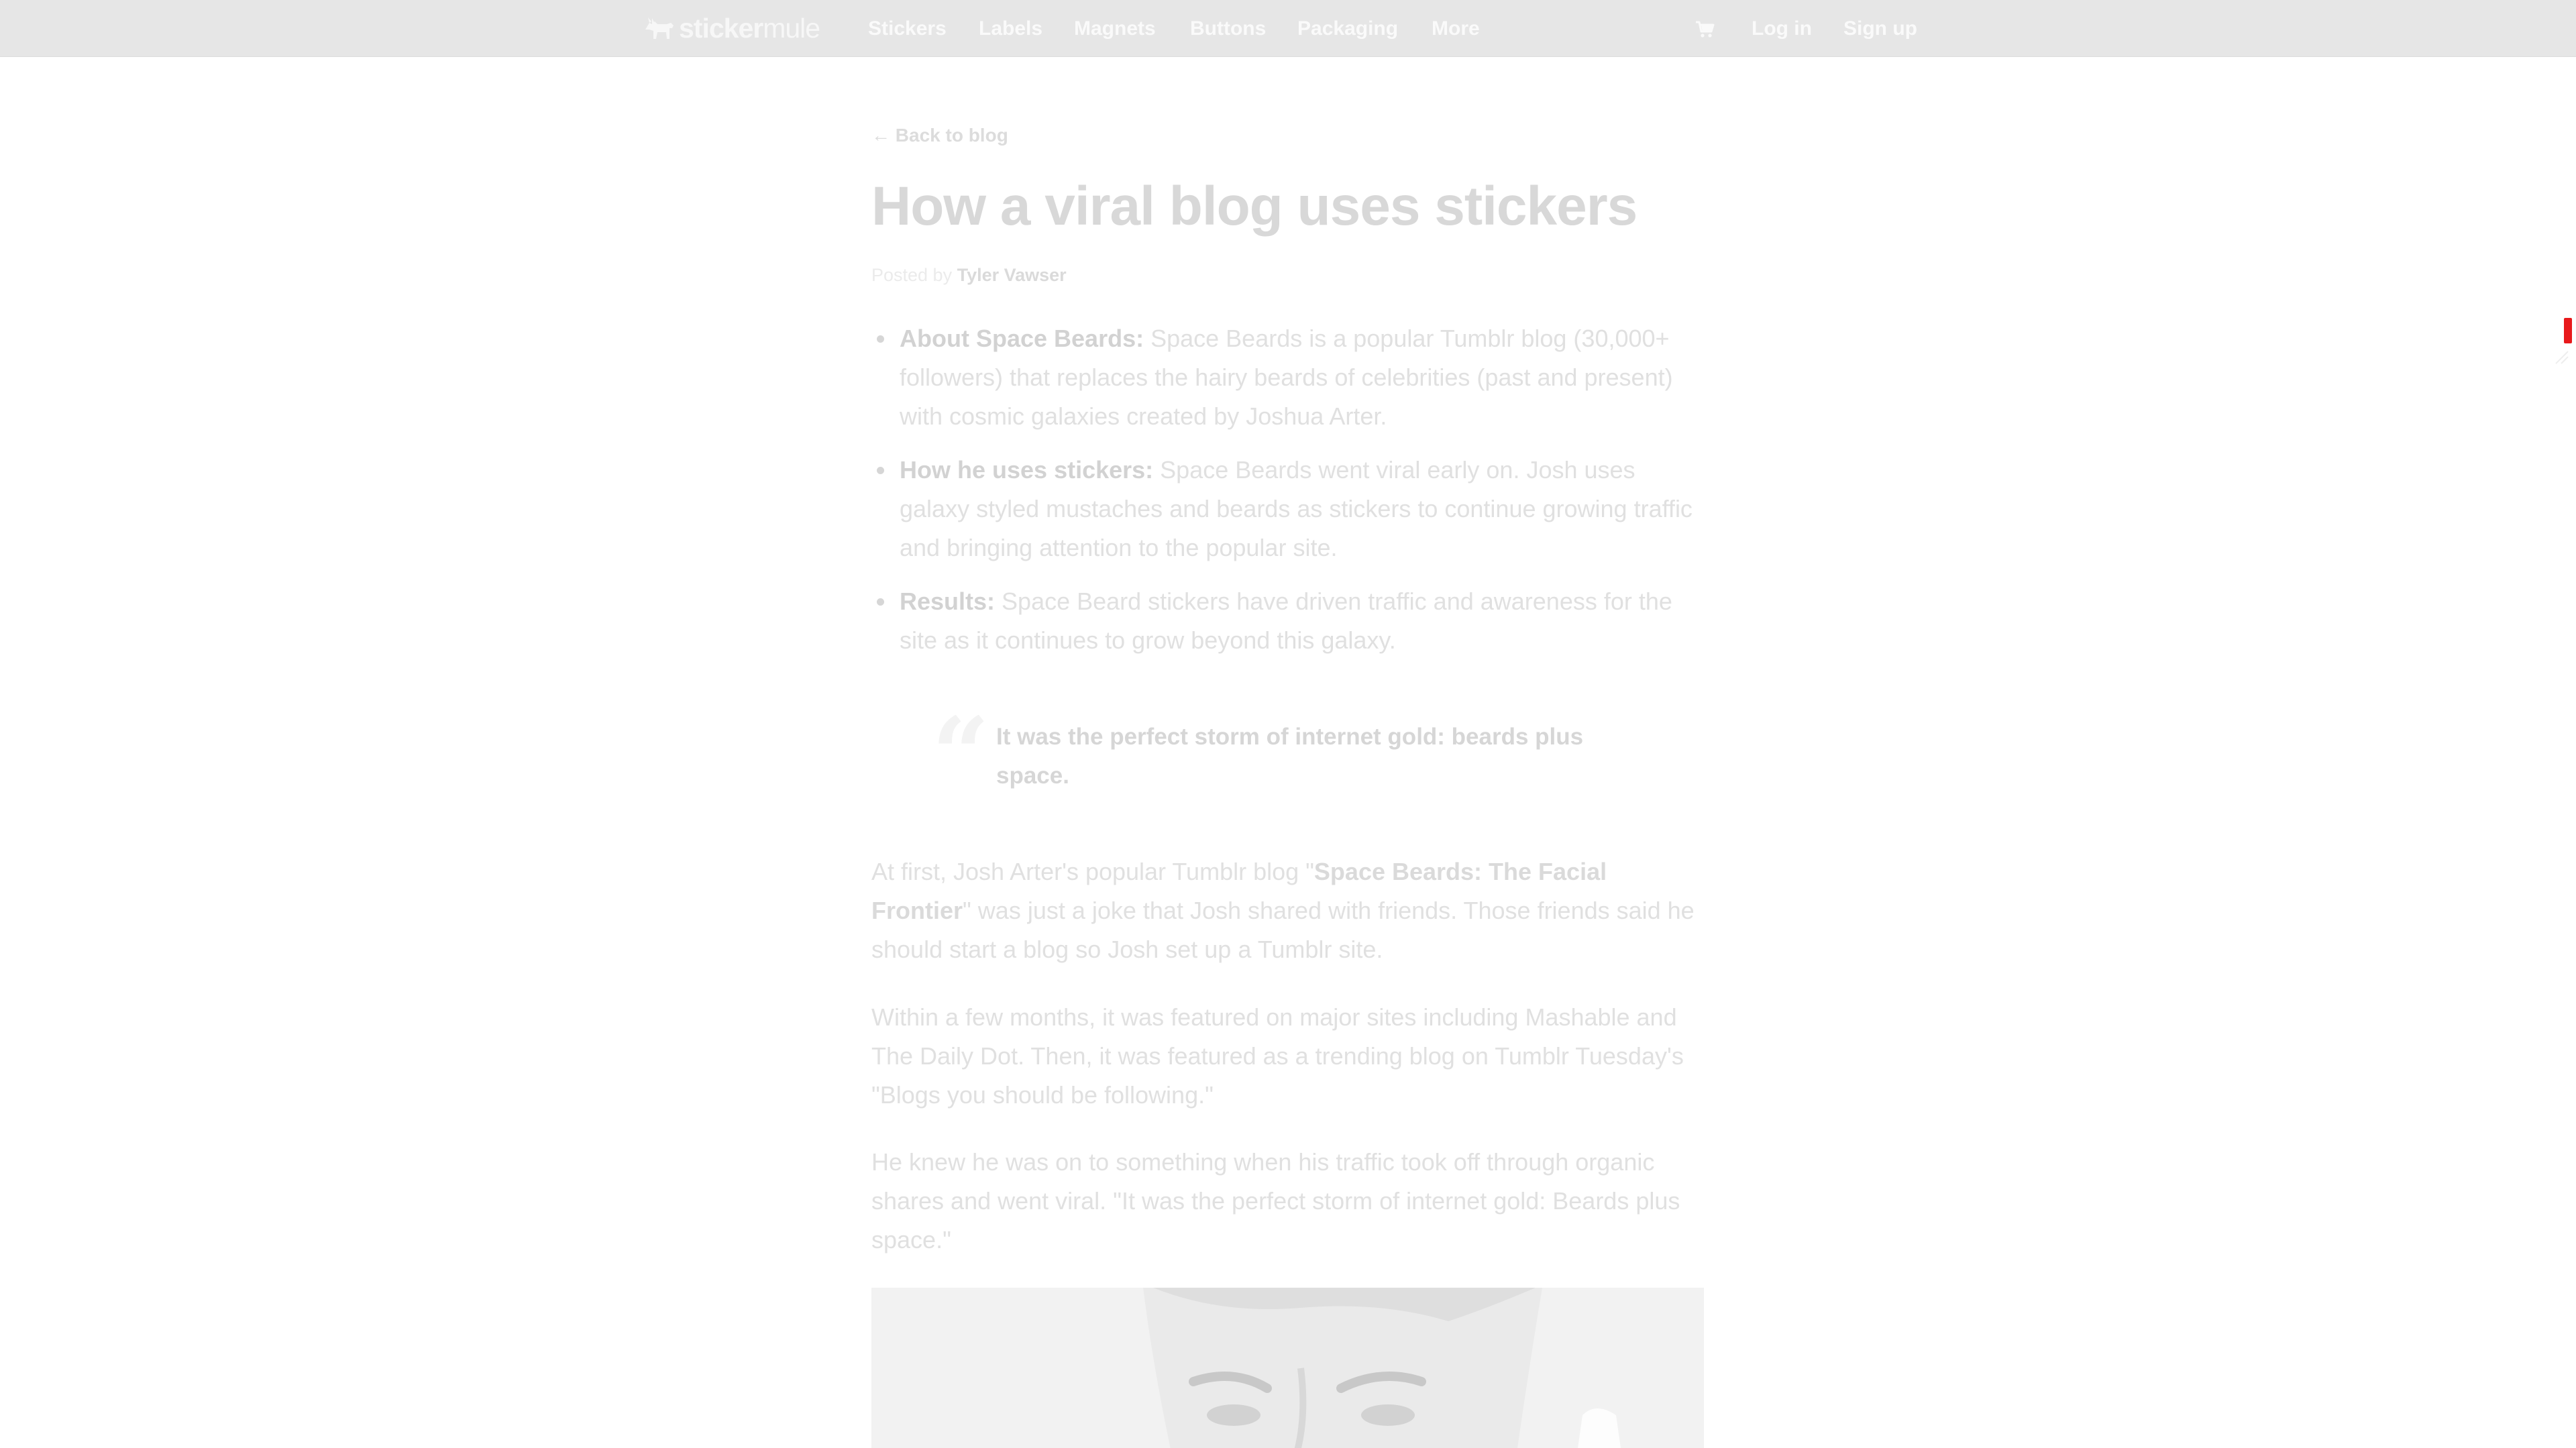  Describe the element at coordinates (914, 275) in the screenshot. I see `byline-prefix: Posted by` at that location.